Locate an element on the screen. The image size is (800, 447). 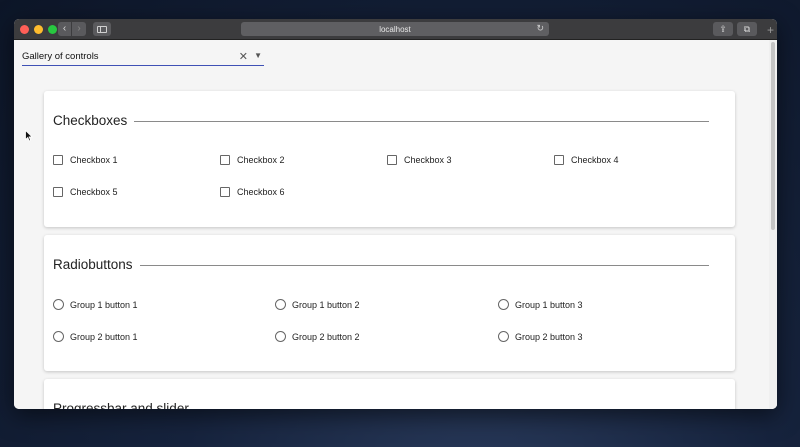
gallery-select-field is located at coordinates (124, 56).